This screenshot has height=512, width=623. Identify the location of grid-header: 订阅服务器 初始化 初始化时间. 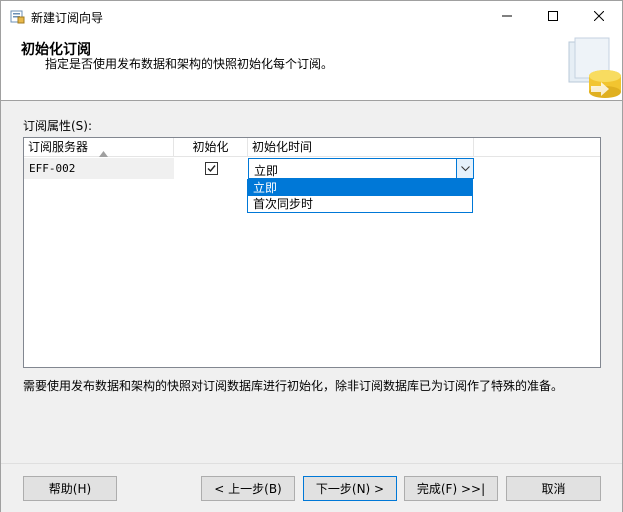
(312, 147).